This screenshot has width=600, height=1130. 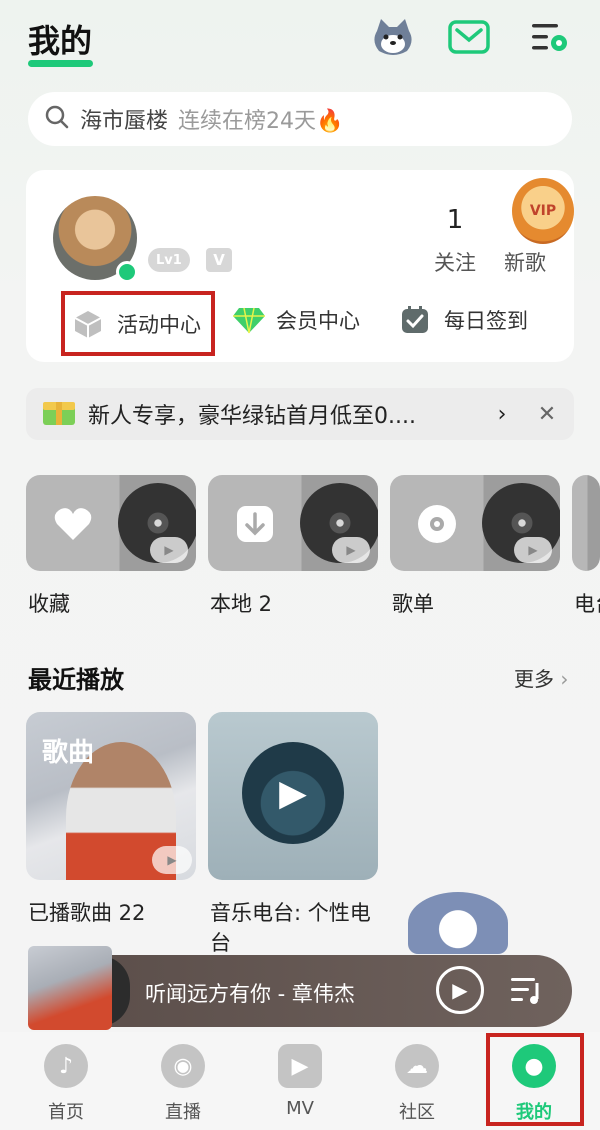 What do you see at coordinates (60, 41) in the screenshot?
I see `page-title: 我的` at bounding box center [60, 41].